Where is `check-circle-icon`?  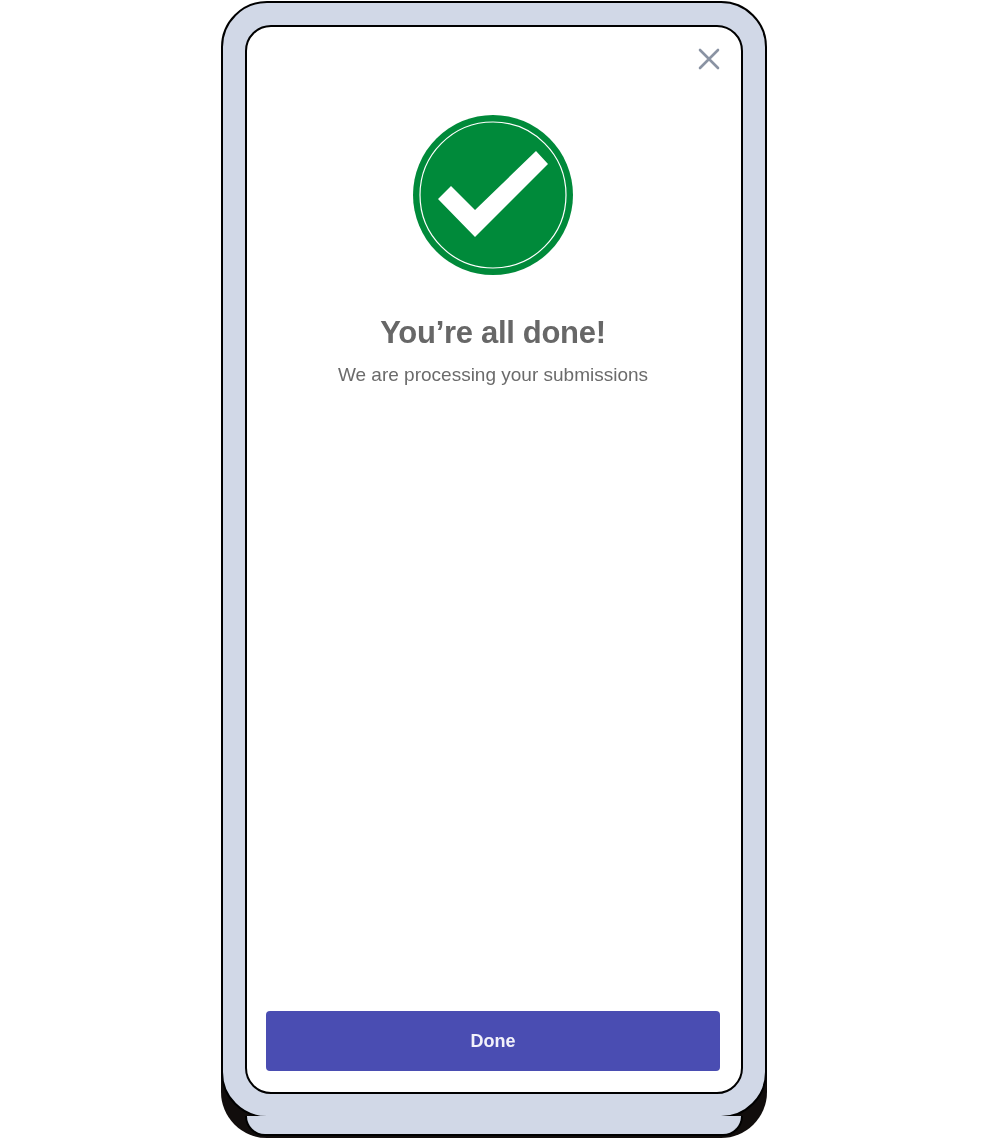 check-circle-icon is located at coordinates (493, 195).